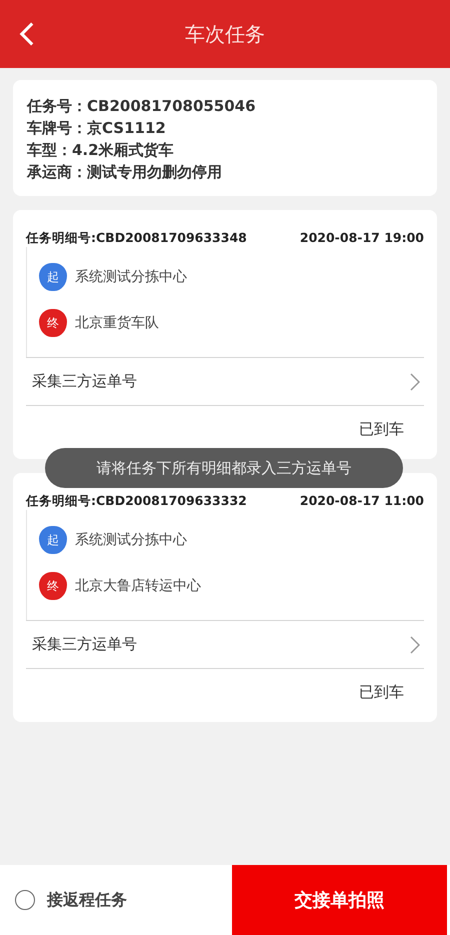  I want to click on back-icon, so click(27, 34).